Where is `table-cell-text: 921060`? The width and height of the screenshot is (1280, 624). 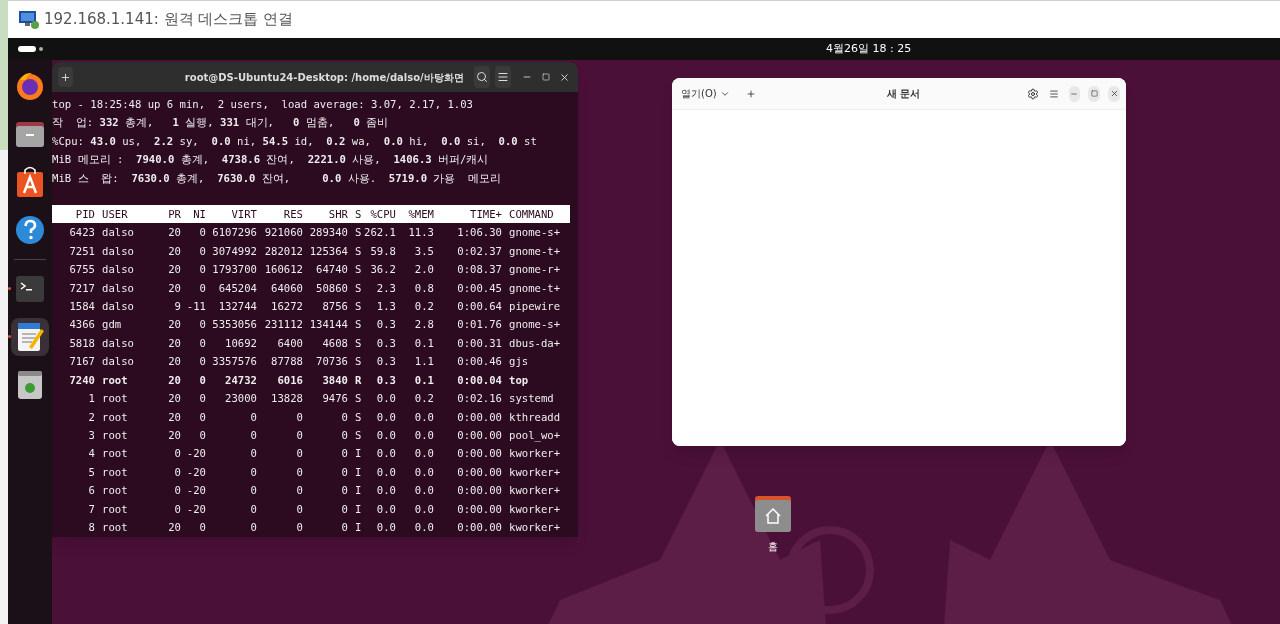
table-cell-text: 921060 is located at coordinates (283, 233).